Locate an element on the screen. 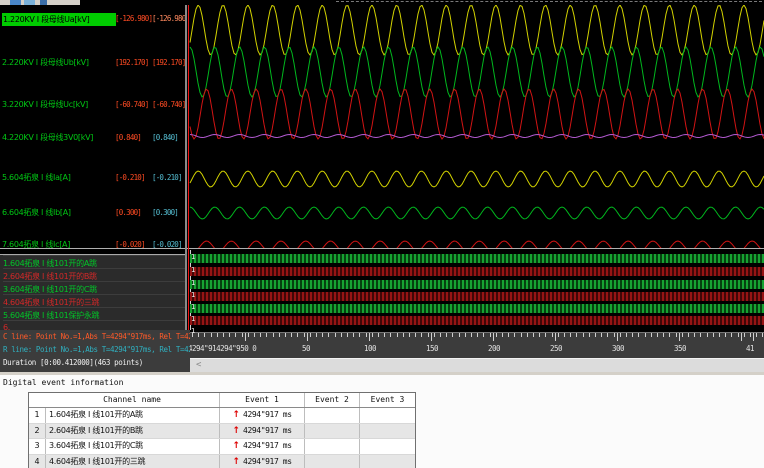 Image resolution: width=764 pixels, height=468 pixels. scrollbar-left-arrow-icon: < is located at coordinates (198, 365).